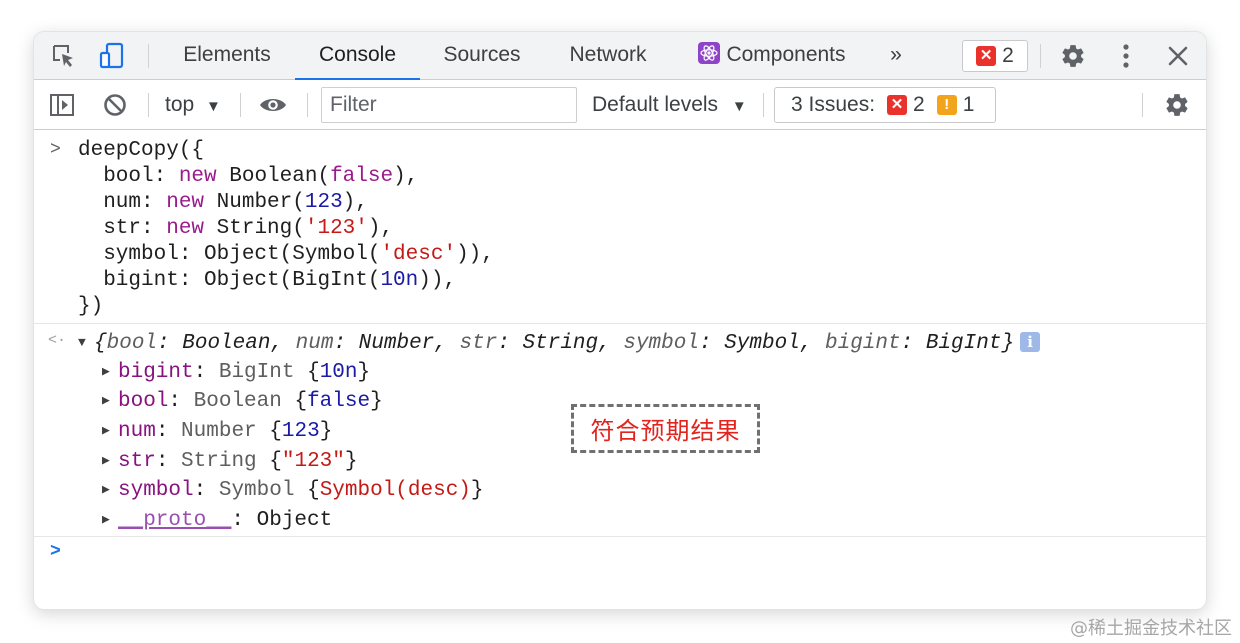  I want to click on object-property-row: ▶ __proto__: Object, so click(217, 520).